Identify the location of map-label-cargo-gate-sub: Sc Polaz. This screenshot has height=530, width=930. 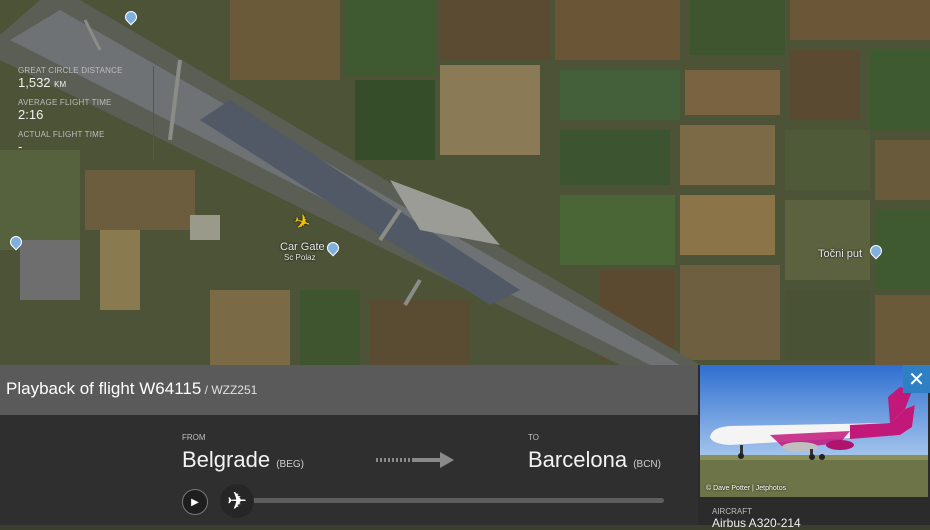
(300, 257).